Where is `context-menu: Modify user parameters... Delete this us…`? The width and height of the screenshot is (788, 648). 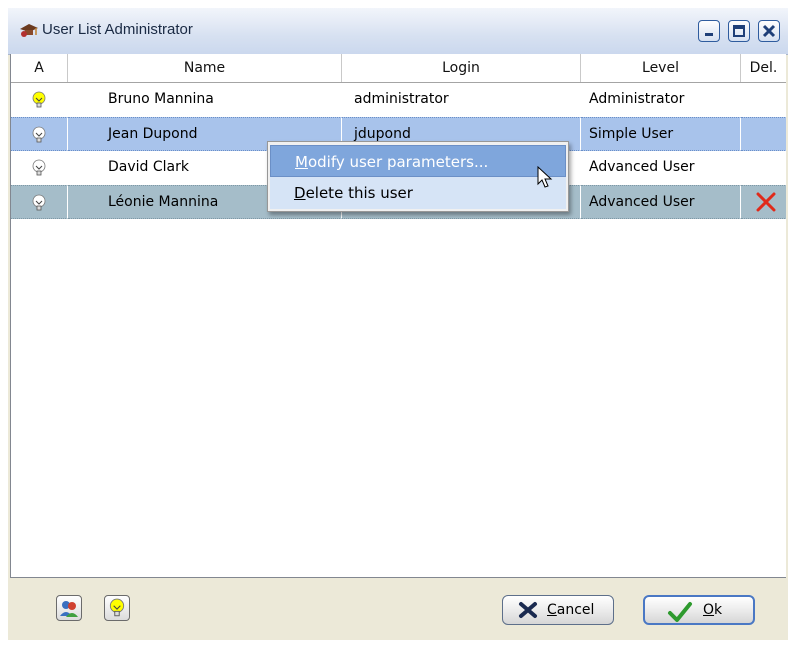
context-menu: Modify user parameters... Delete this us… is located at coordinates (418, 176).